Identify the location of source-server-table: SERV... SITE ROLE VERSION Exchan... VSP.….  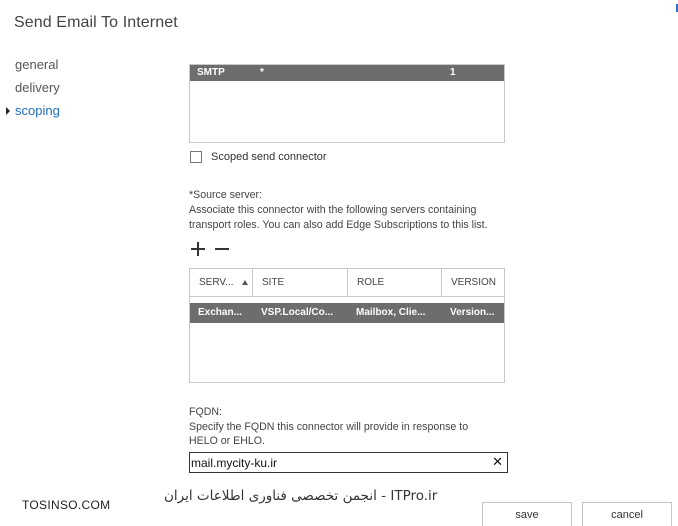
(347, 325).